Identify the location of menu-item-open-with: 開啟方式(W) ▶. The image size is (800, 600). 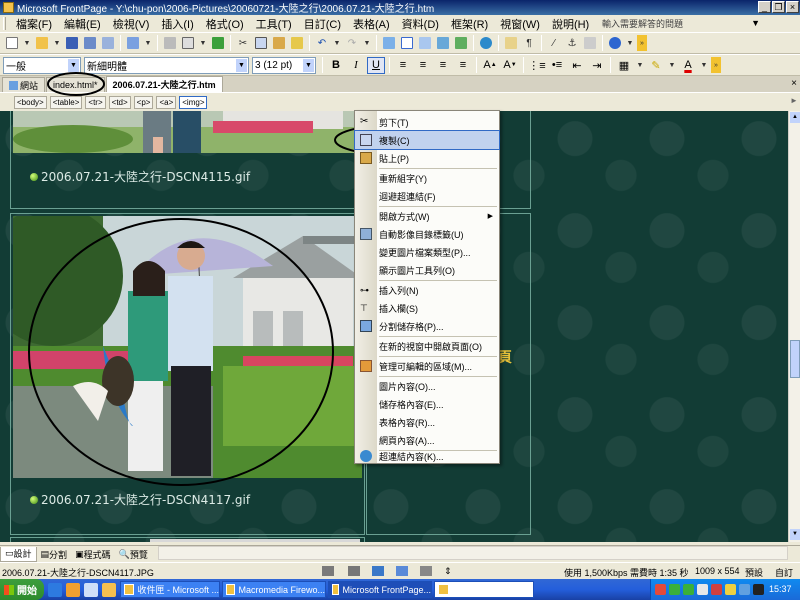
(427, 216).